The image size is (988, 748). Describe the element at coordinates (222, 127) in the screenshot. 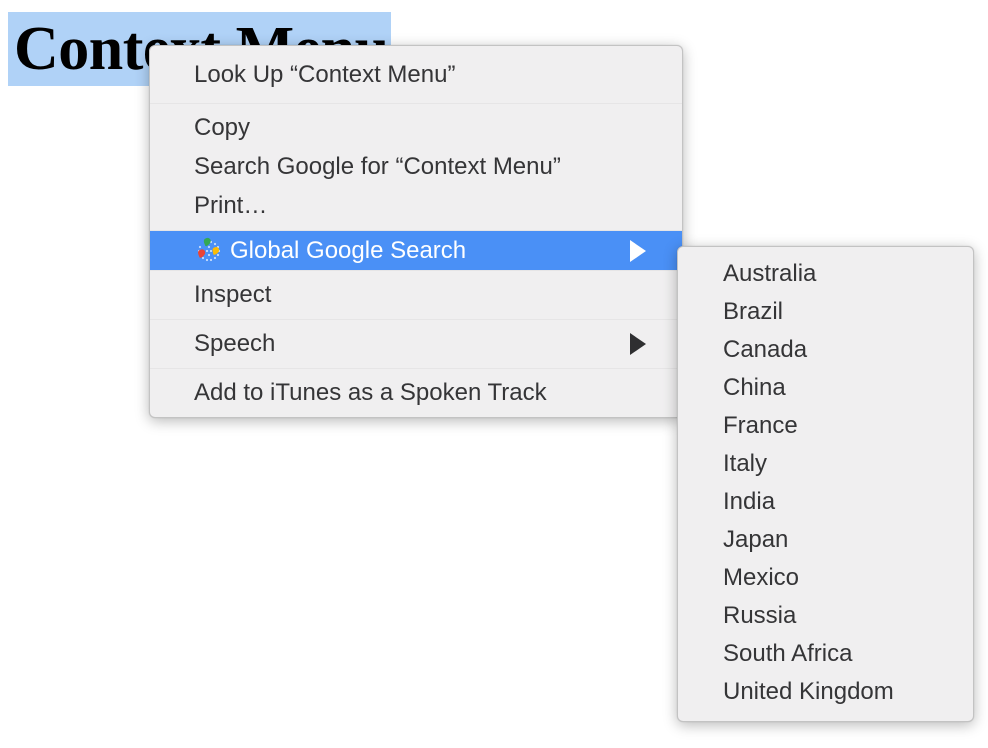

I see `menu-item-label: Copy` at that location.